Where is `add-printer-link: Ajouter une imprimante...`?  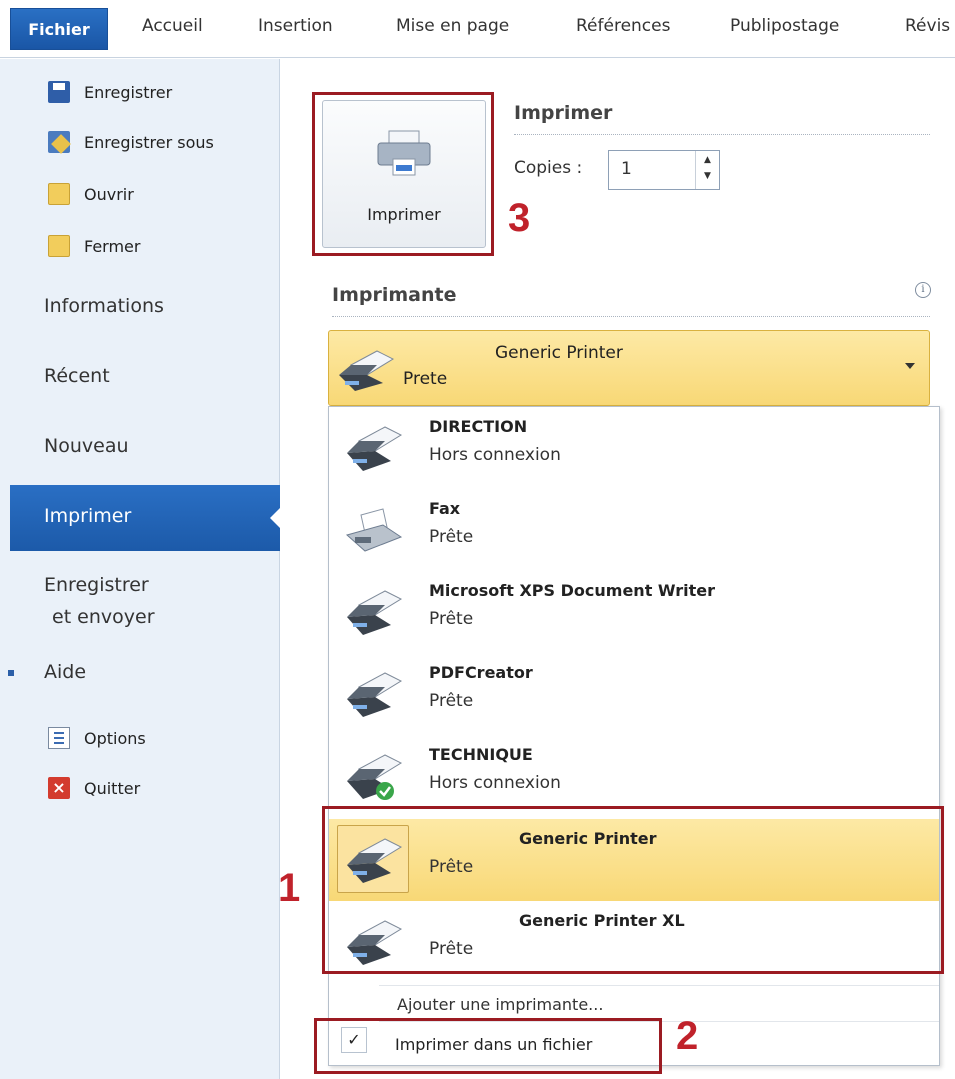 add-printer-link: Ajouter une imprimante... is located at coordinates (500, 1004).